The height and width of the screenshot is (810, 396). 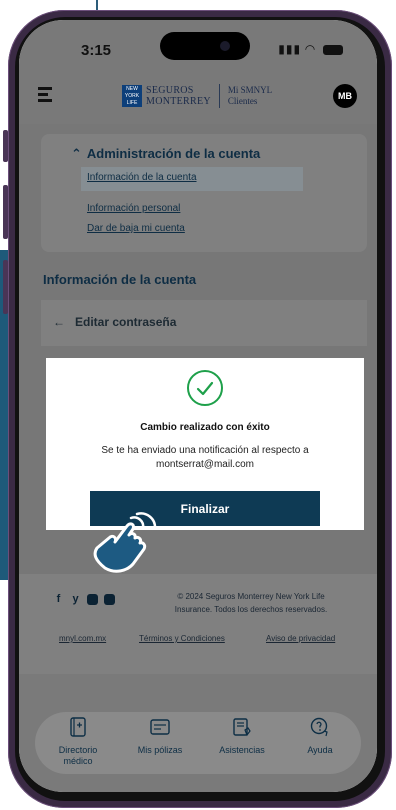 I want to click on arrow-left-icon: ←, so click(x=59, y=322).